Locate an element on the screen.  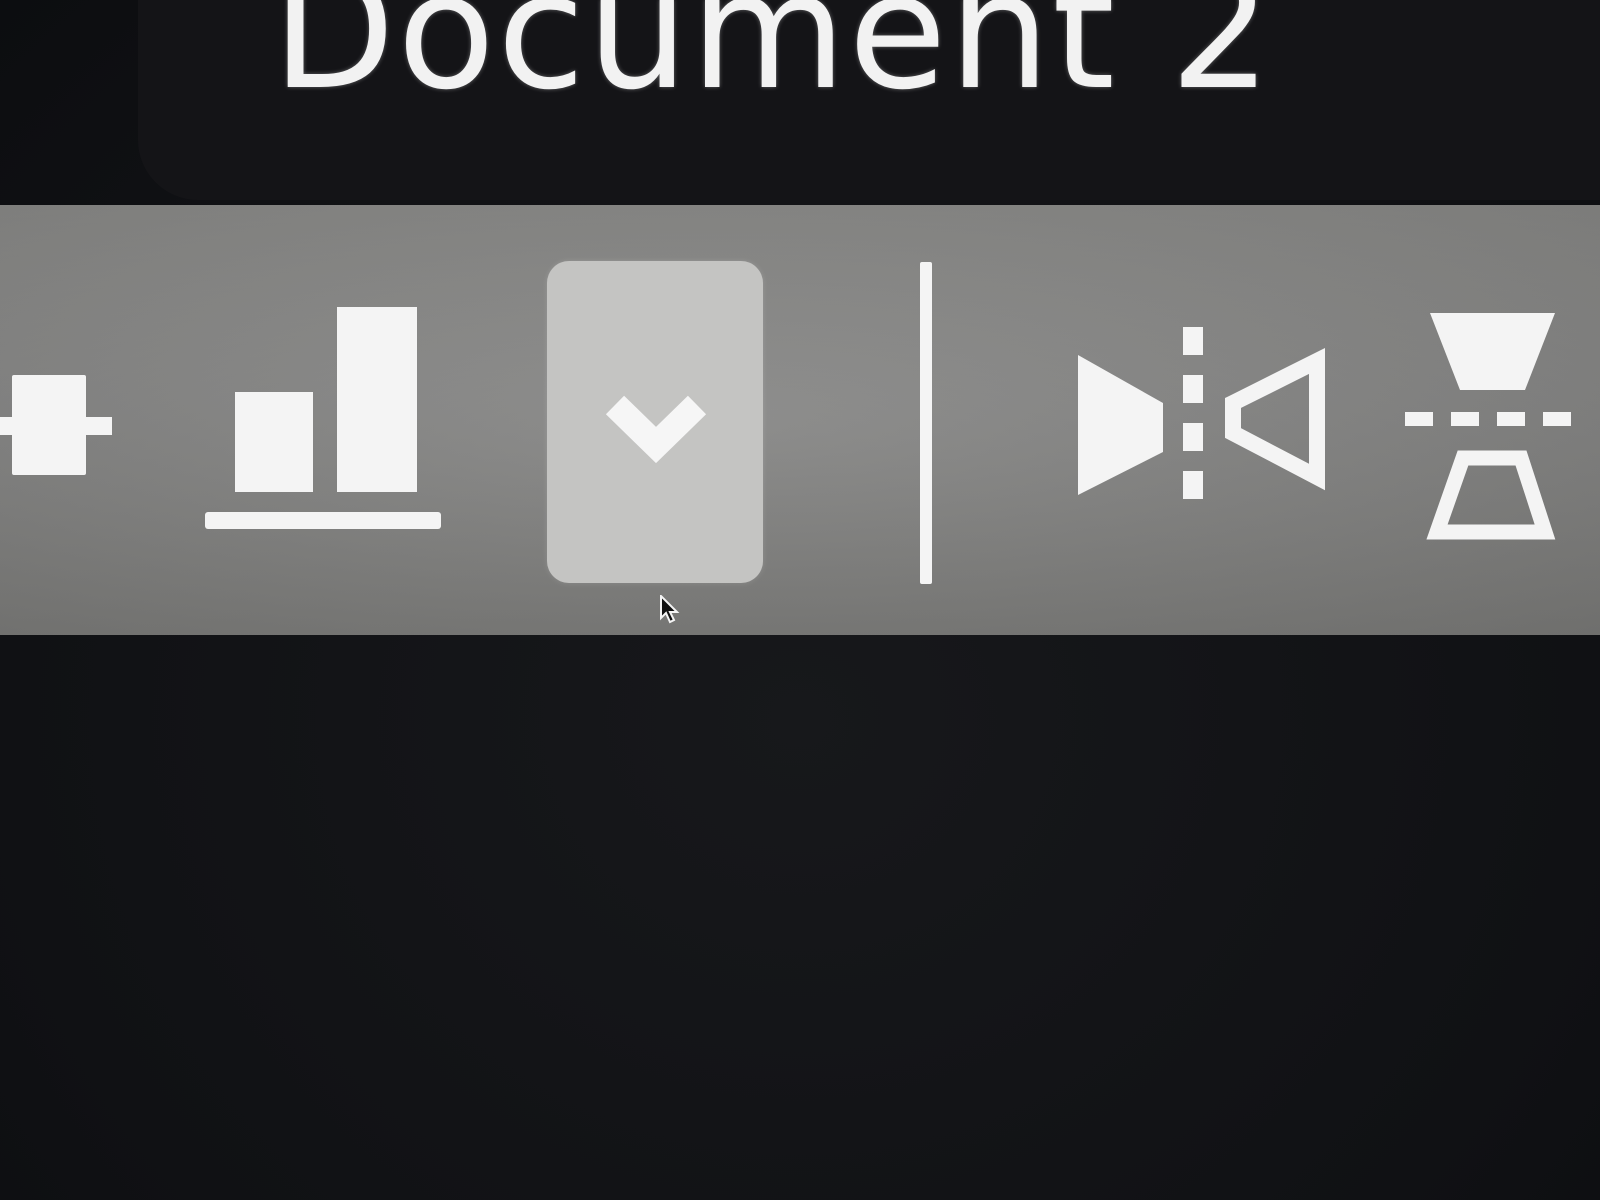
distribute-horizontal-icon is located at coordinates (60, 425).